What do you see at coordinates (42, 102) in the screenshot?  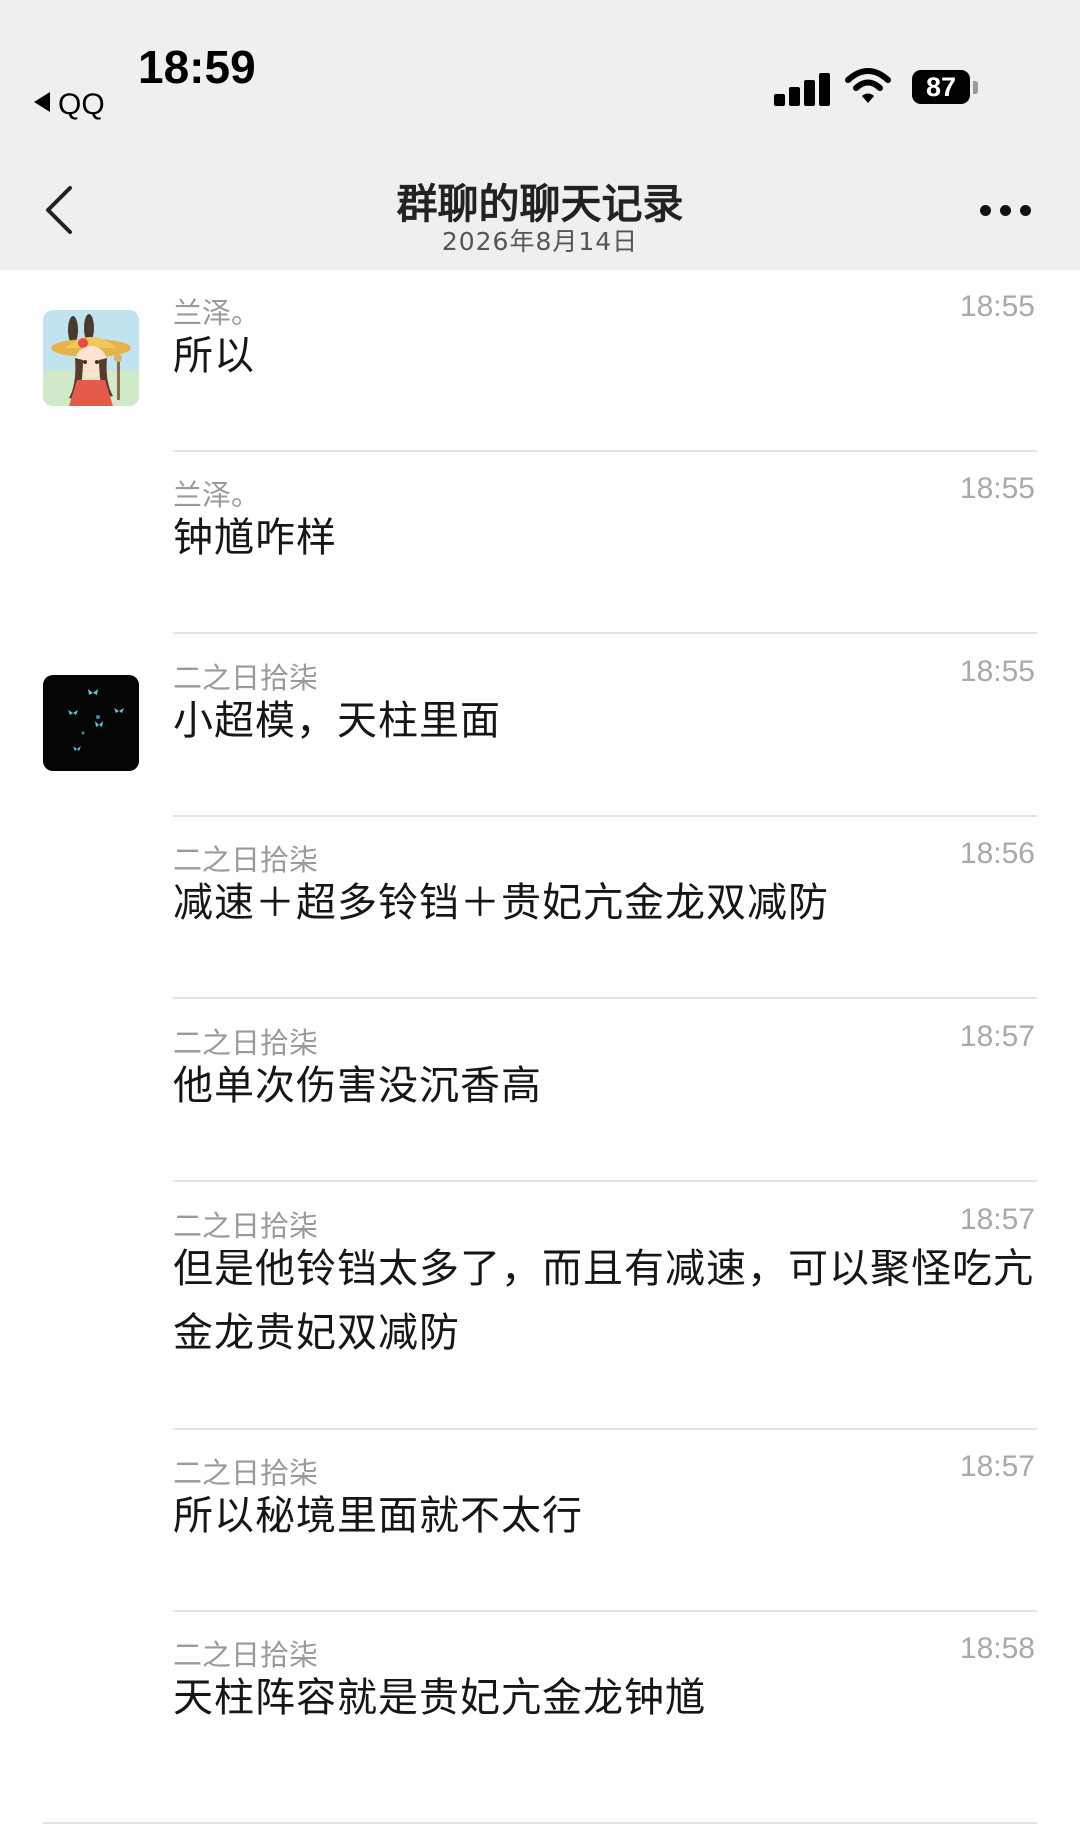 I see `back-triangle-icon` at bounding box center [42, 102].